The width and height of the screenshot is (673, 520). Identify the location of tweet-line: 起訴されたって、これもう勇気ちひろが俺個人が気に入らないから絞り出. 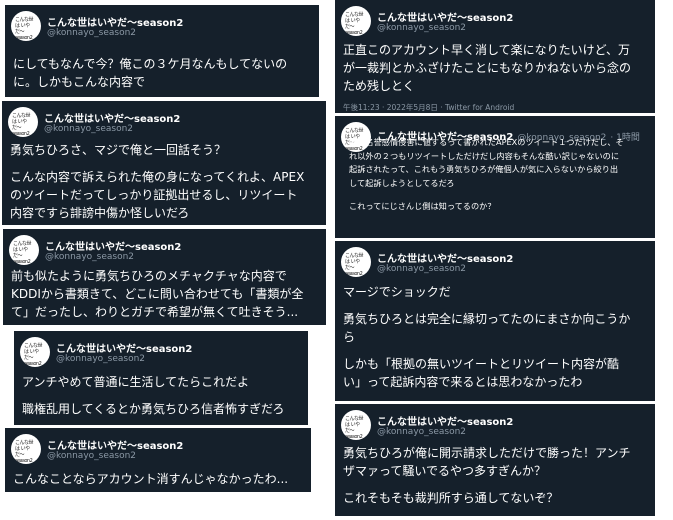
(484, 169).